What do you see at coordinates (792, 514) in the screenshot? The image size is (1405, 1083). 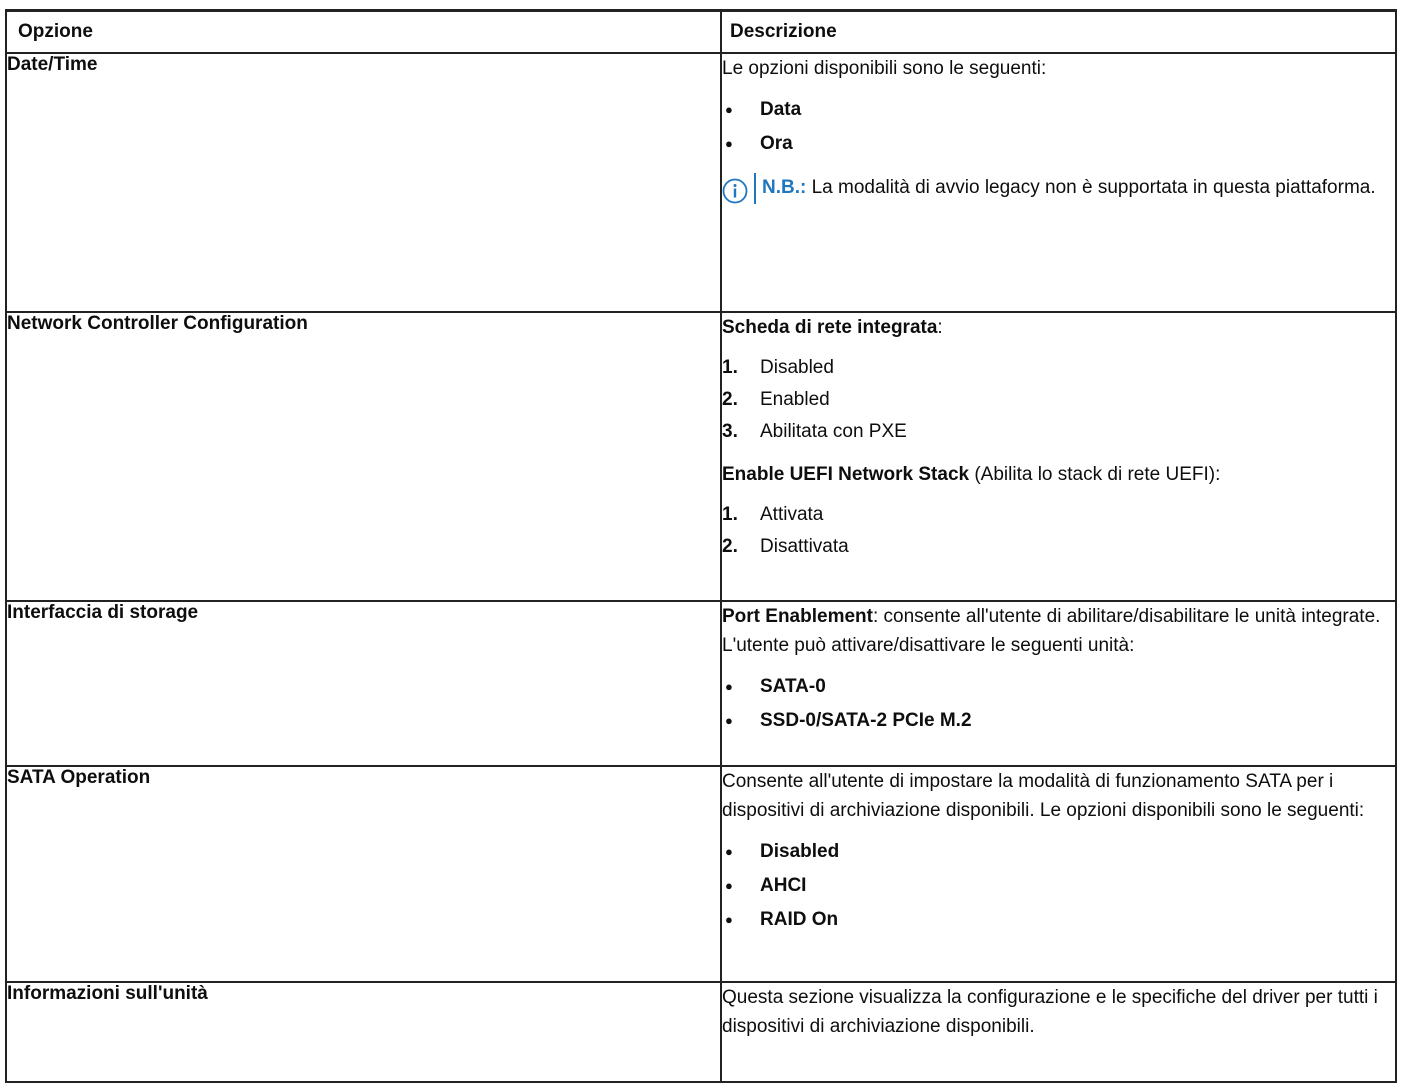 I see `list-item-label: Attivata` at bounding box center [792, 514].